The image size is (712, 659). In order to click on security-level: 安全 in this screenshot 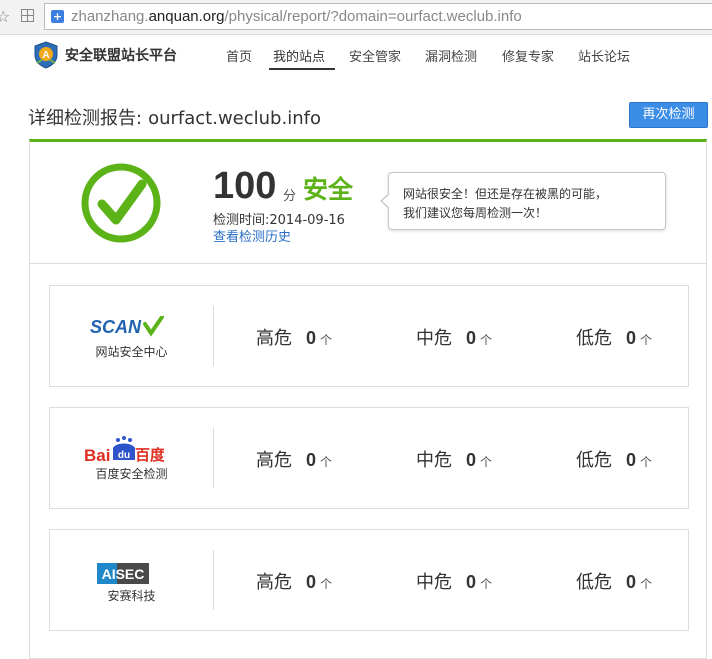, I will do `click(328, 189)`.